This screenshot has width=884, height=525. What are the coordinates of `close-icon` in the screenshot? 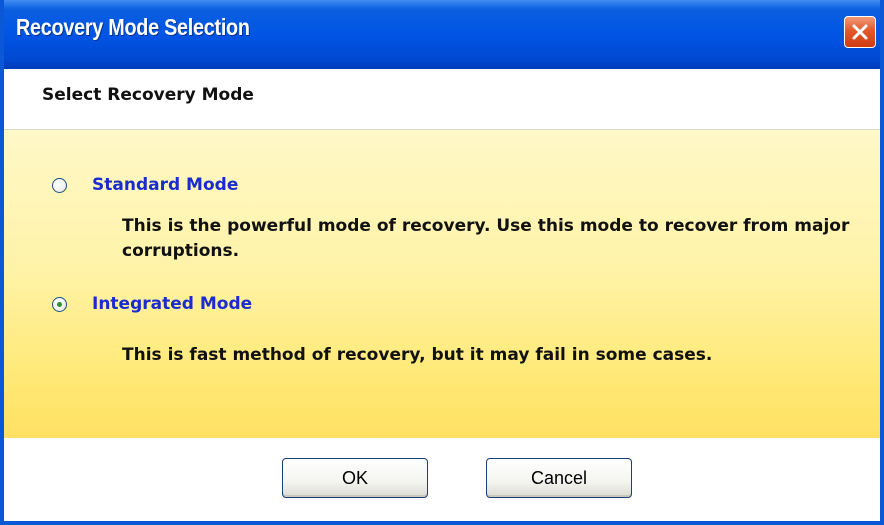 It's located at (860, 32).